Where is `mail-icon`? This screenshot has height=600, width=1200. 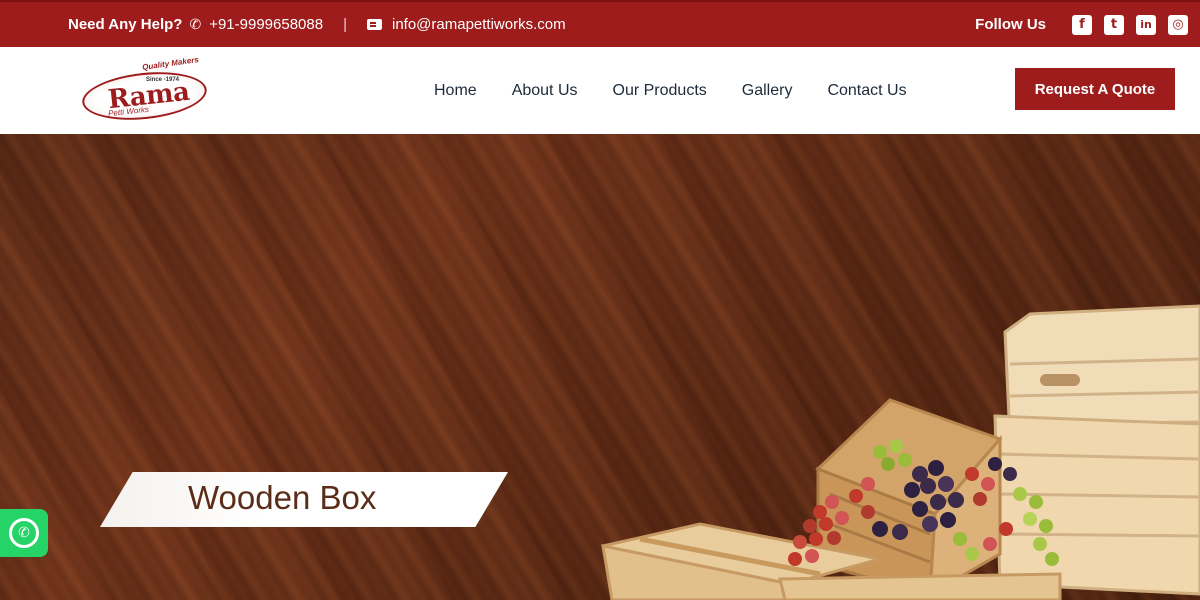
mail-icon is located at coordinates (374, 24).